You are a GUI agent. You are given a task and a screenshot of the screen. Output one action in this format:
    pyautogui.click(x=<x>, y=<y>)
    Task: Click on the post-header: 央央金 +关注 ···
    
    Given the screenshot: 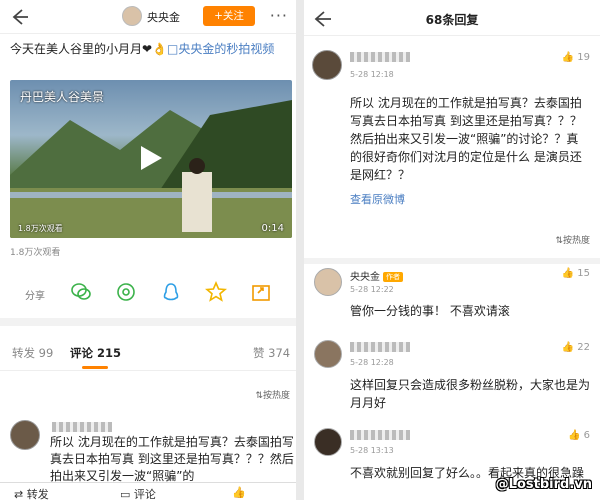 What is the action you would take?
    pyautogui.click(x=148, y=17)
    